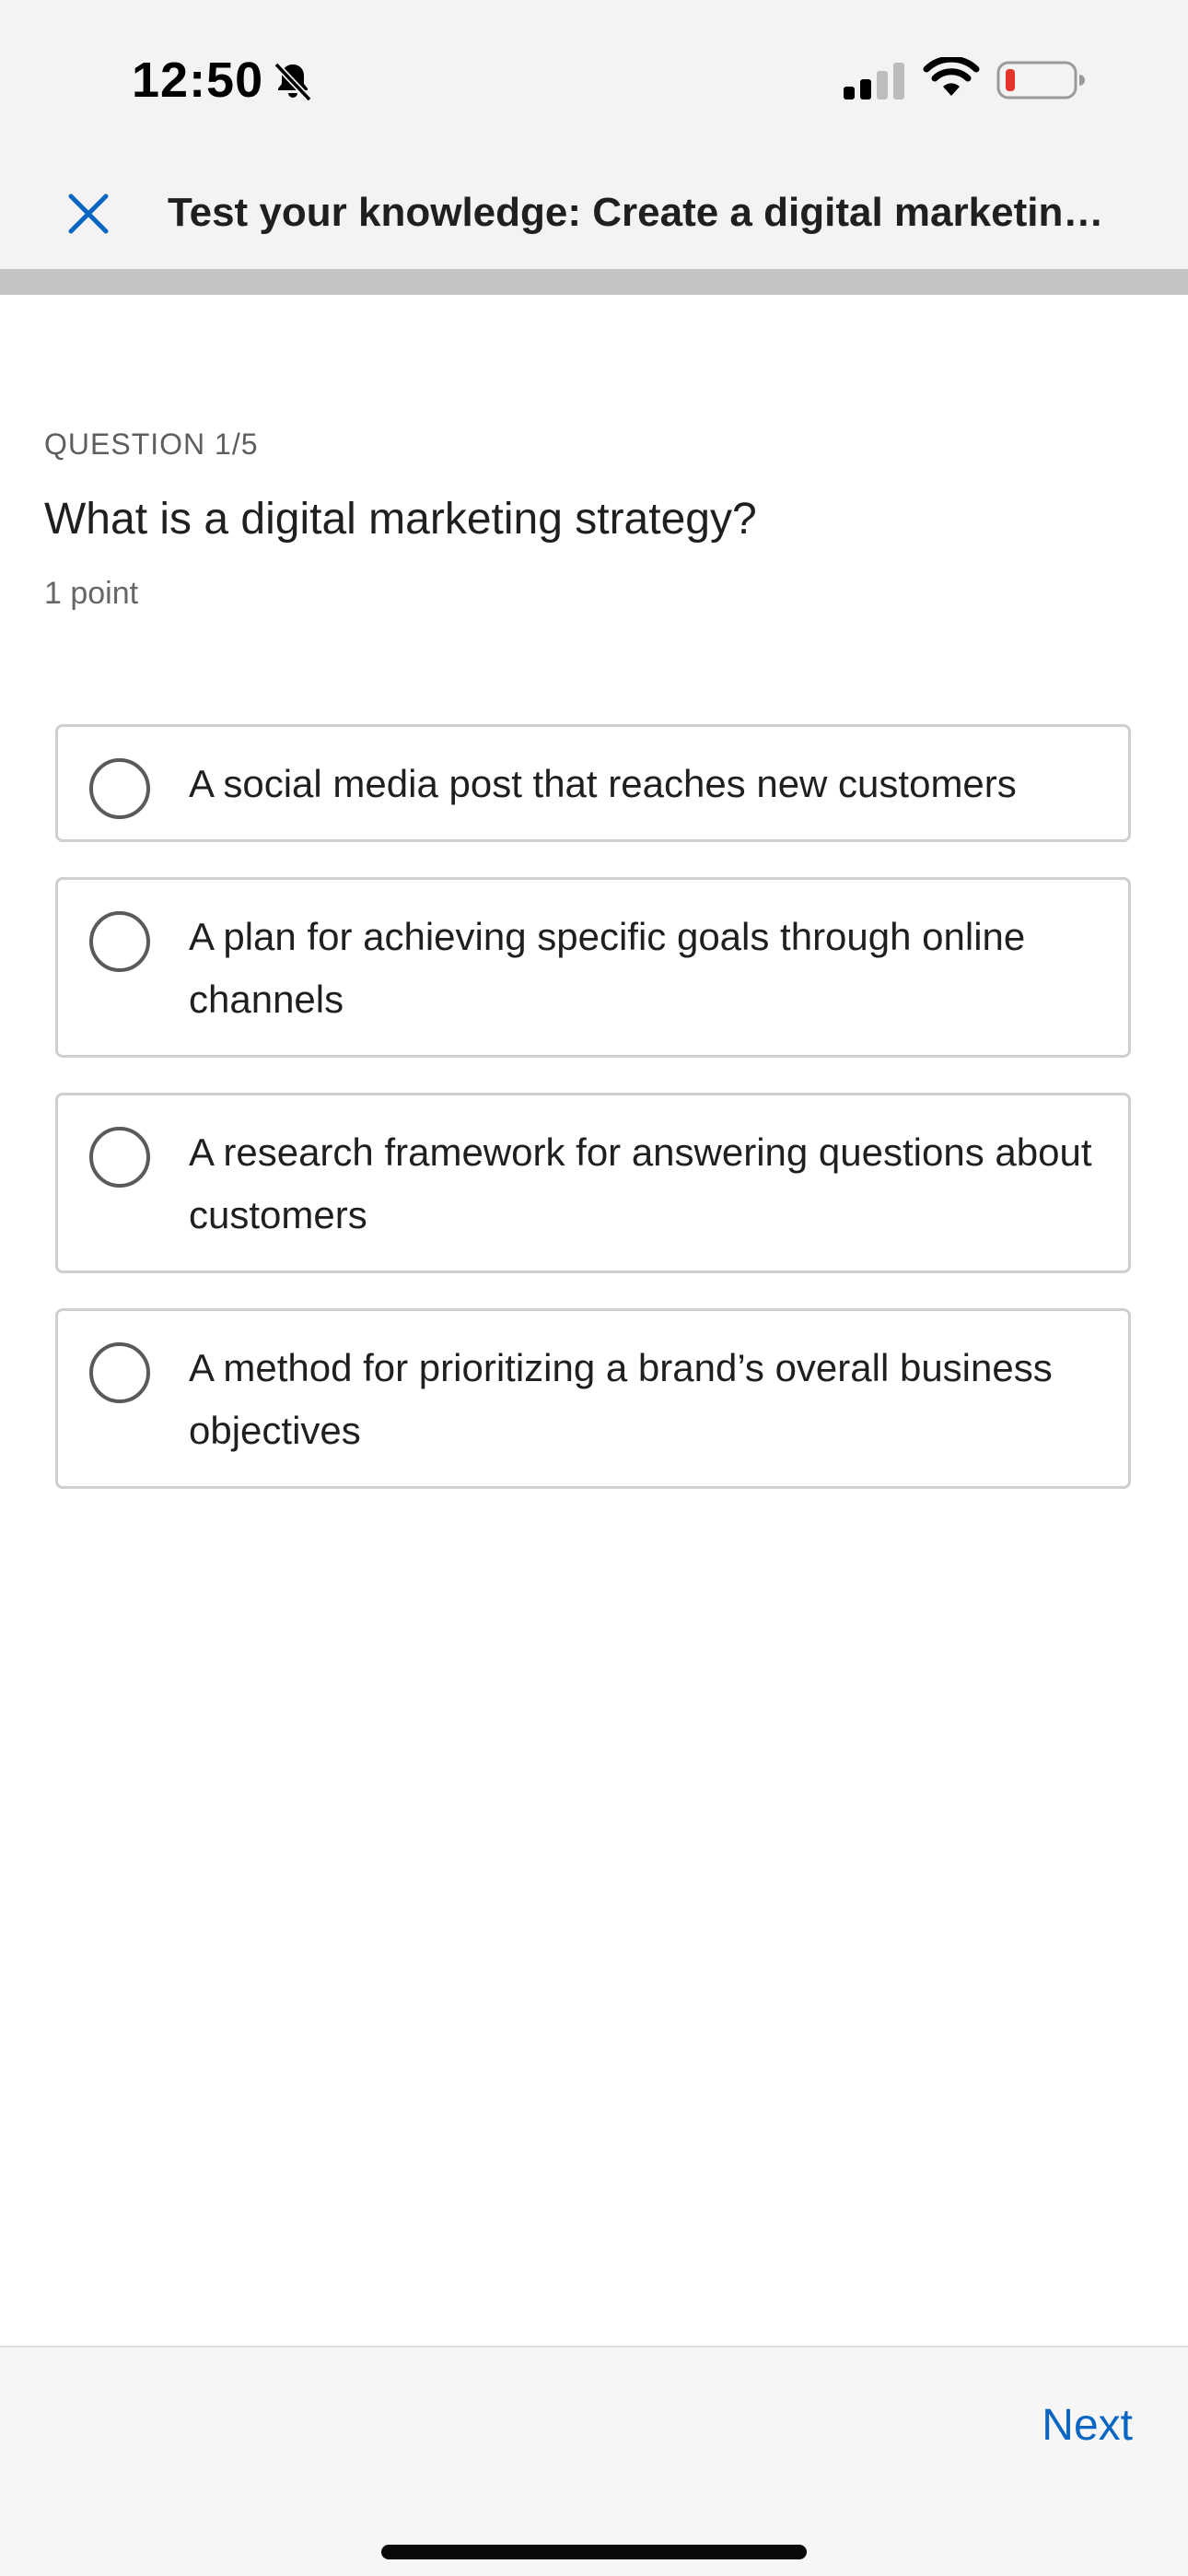 The width and height of the screenshot is (1188, 2576). Describe the element at coordinates (400, 519) in the screenshot. I see `question-text: What is a digital marketing strategy?` at that location.